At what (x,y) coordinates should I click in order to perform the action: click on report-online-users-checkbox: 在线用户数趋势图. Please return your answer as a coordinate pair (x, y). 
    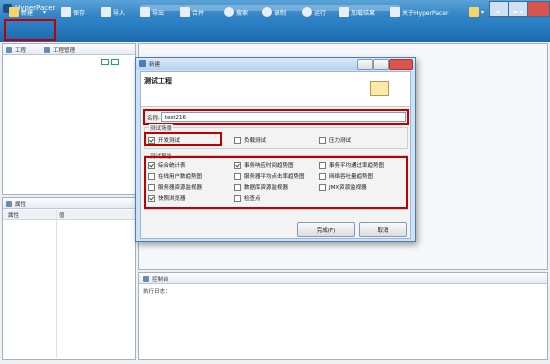
    Looking at the image, I should click on (175, 176).